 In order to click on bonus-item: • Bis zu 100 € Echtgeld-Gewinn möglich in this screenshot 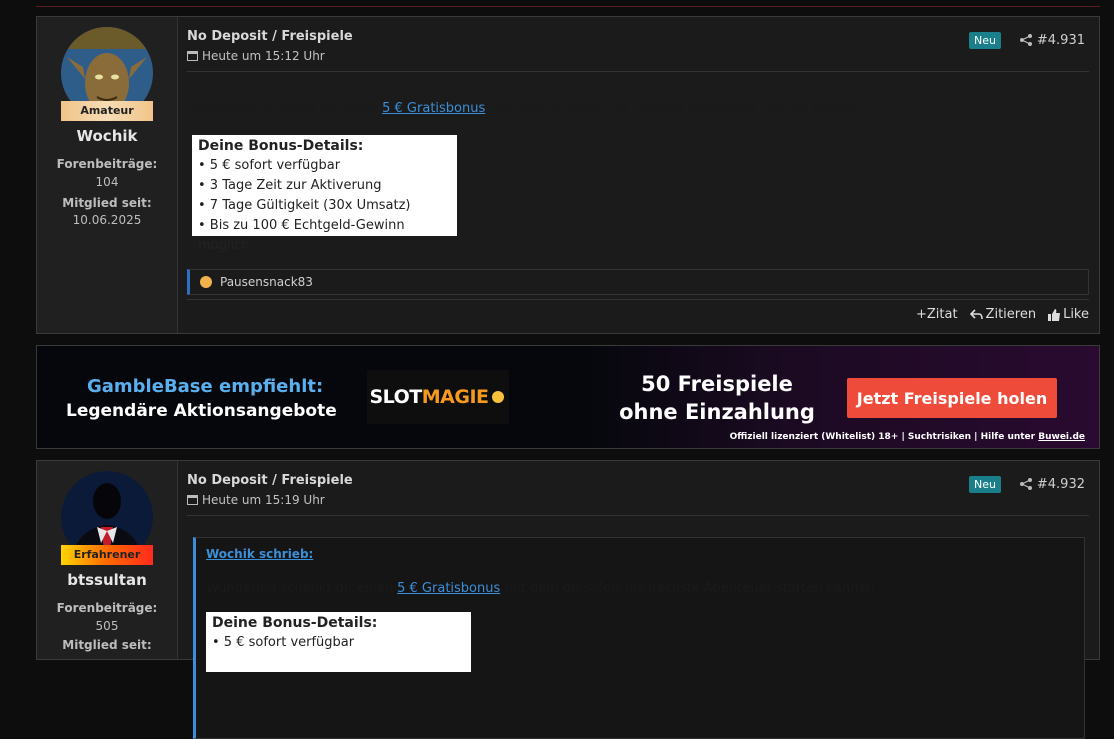, I will do `click(301, 235)`.